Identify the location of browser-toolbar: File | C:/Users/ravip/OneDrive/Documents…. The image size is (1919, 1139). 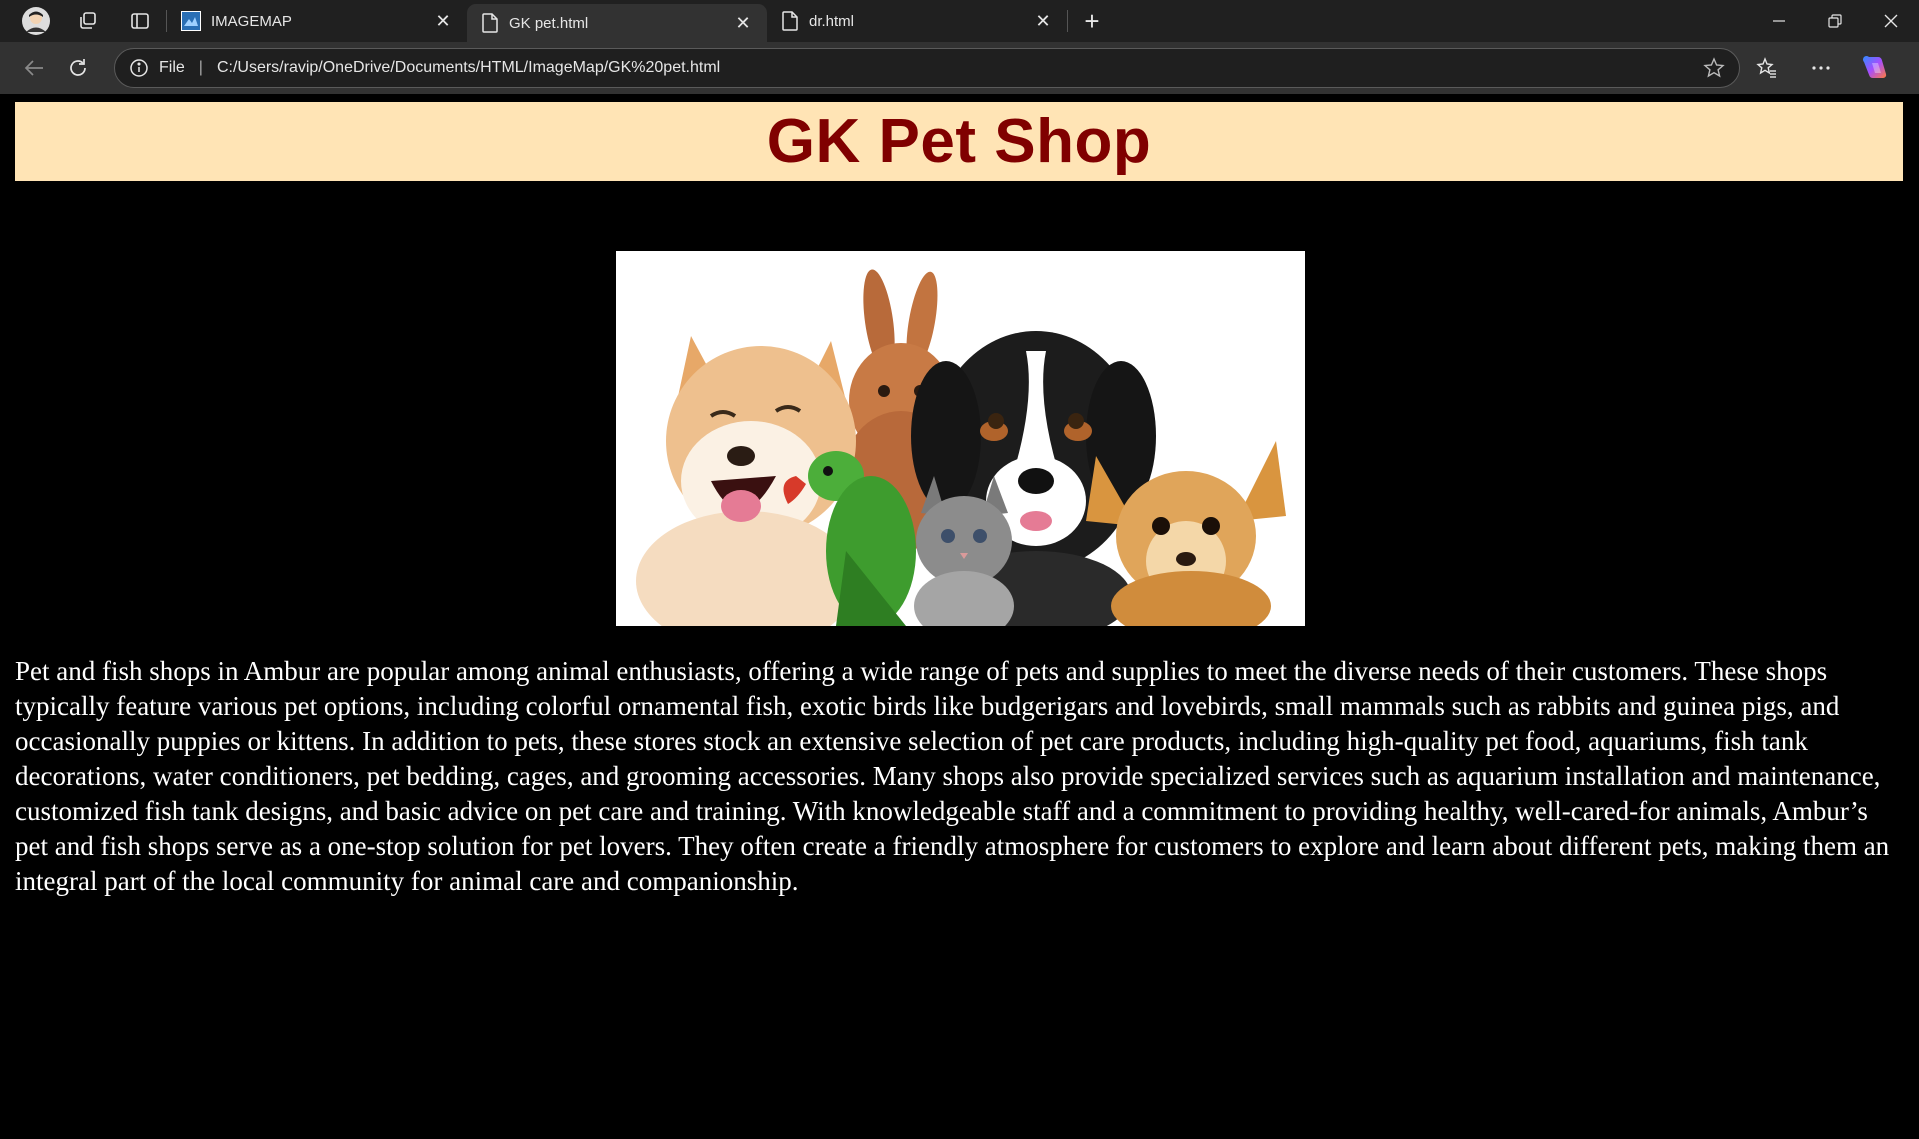
(959, 68).